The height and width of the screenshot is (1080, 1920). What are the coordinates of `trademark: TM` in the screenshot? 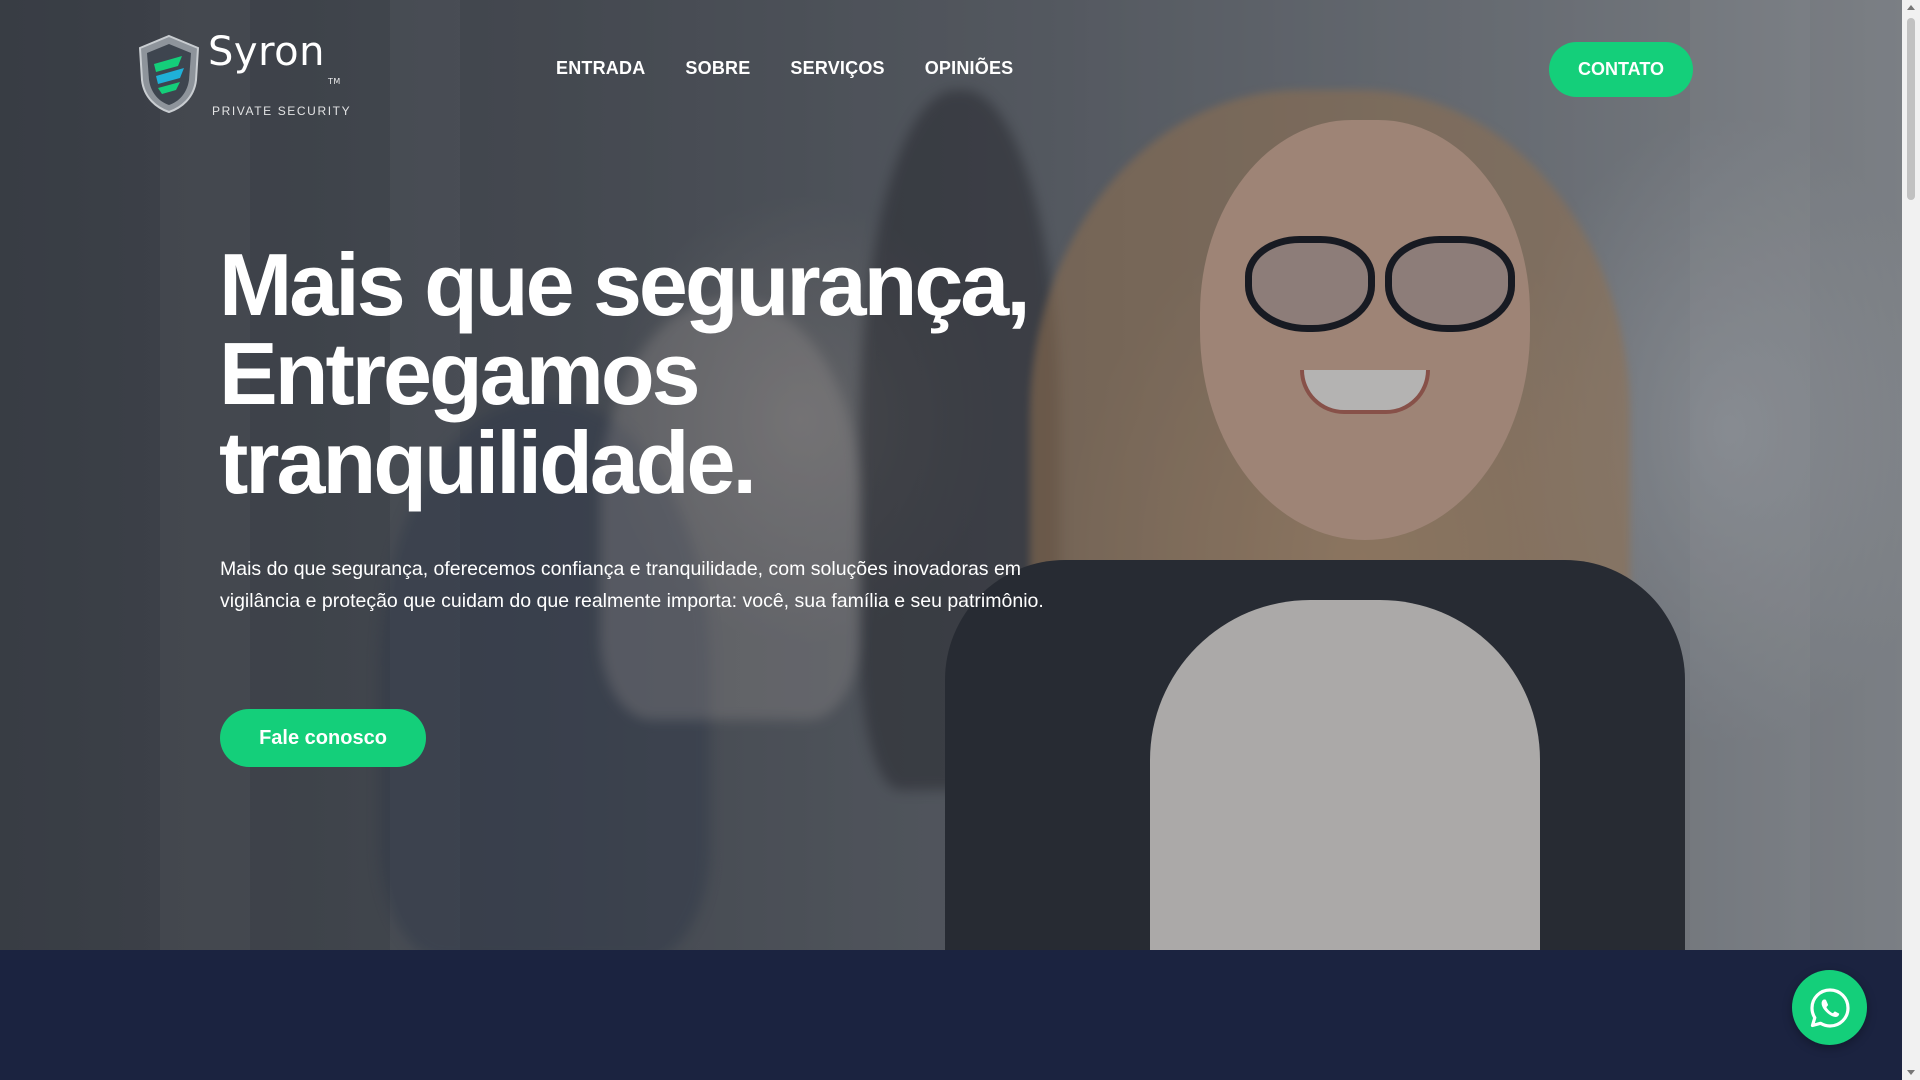 It's located at (334, 81).